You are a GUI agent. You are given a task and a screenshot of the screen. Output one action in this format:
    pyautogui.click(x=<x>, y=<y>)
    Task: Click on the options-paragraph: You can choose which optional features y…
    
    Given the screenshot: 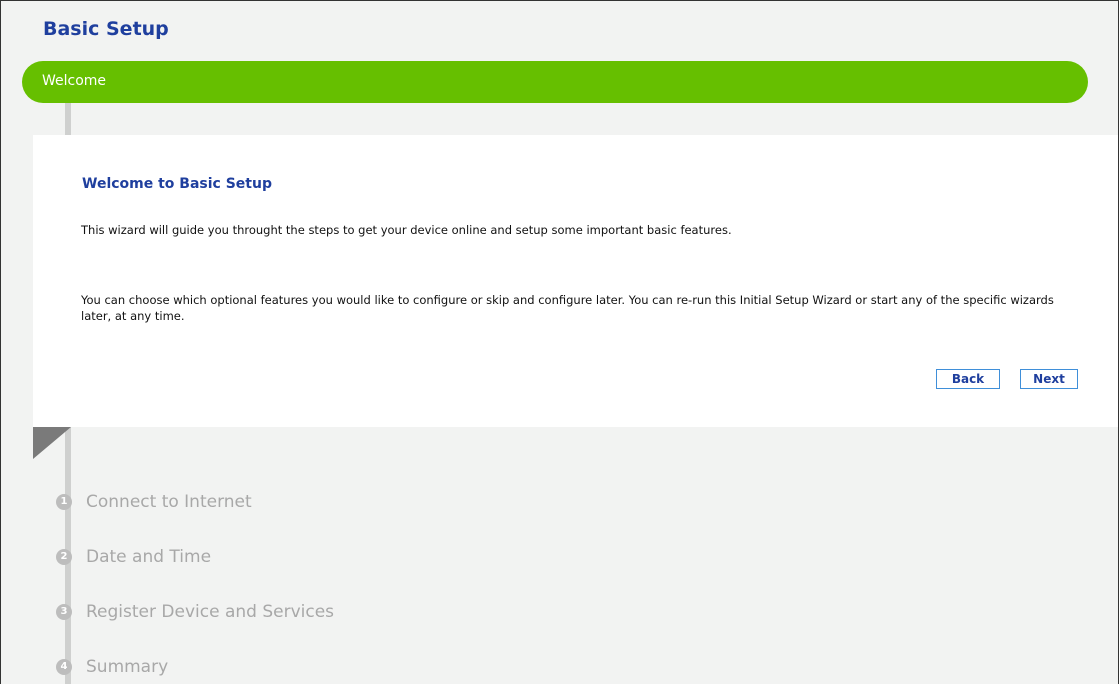 What is the action you would take?
    pyautogui.click(x=567, y=308)
    